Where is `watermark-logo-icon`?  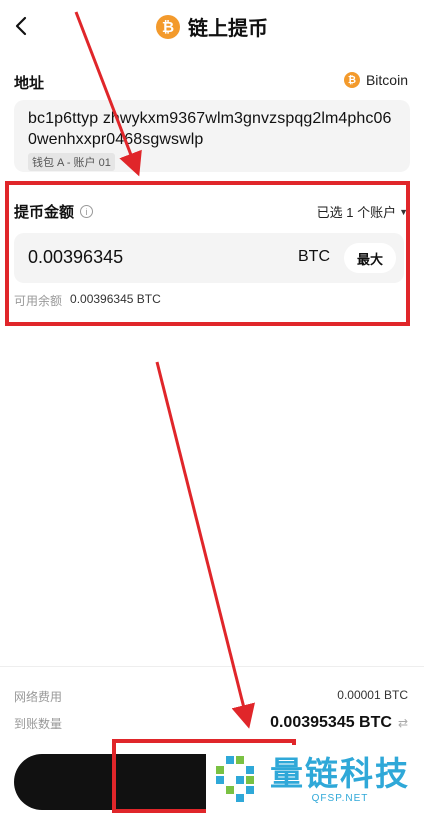
watermark-logo-icon is located at coordinates (235, 779).